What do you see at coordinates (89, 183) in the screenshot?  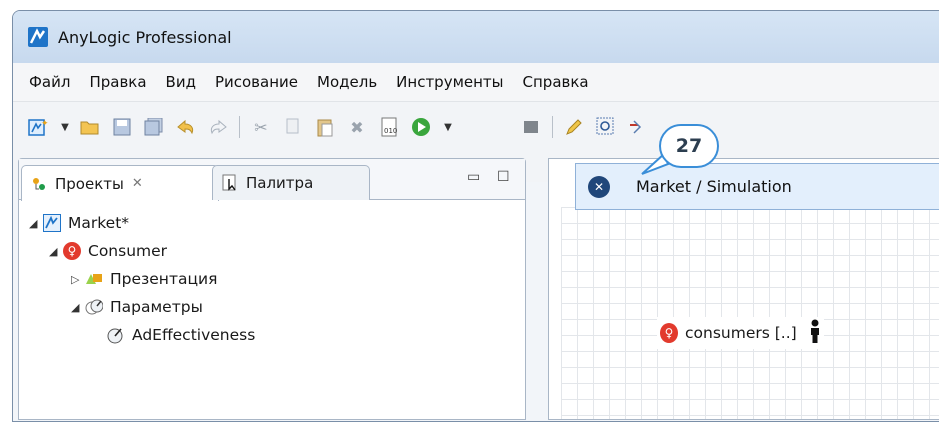 I see `tab-projects-label: Проекты` at bounding box center [89, 183].